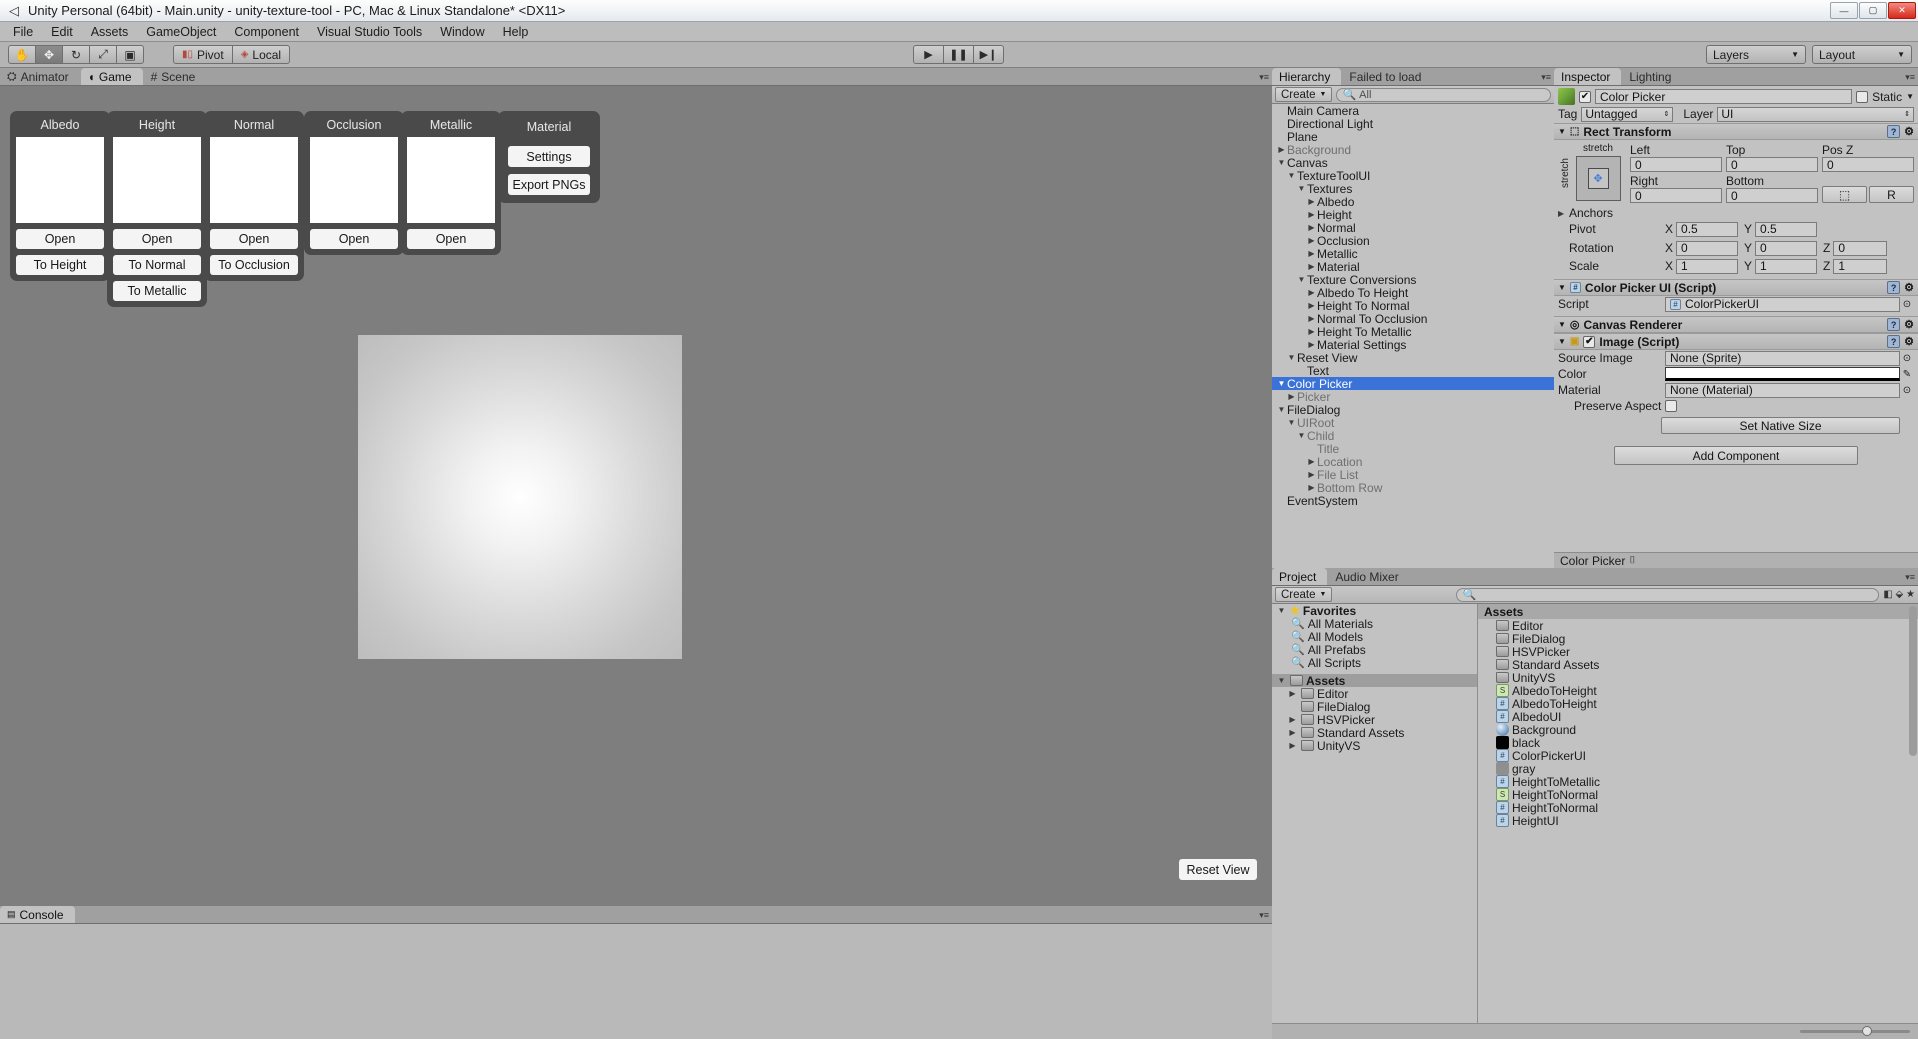 This screenshot has height=1039, width=1918. Describe the element at coordinates (1374, 707) in the screenshot. I see `project-folder-item: FileDialog` at that location.